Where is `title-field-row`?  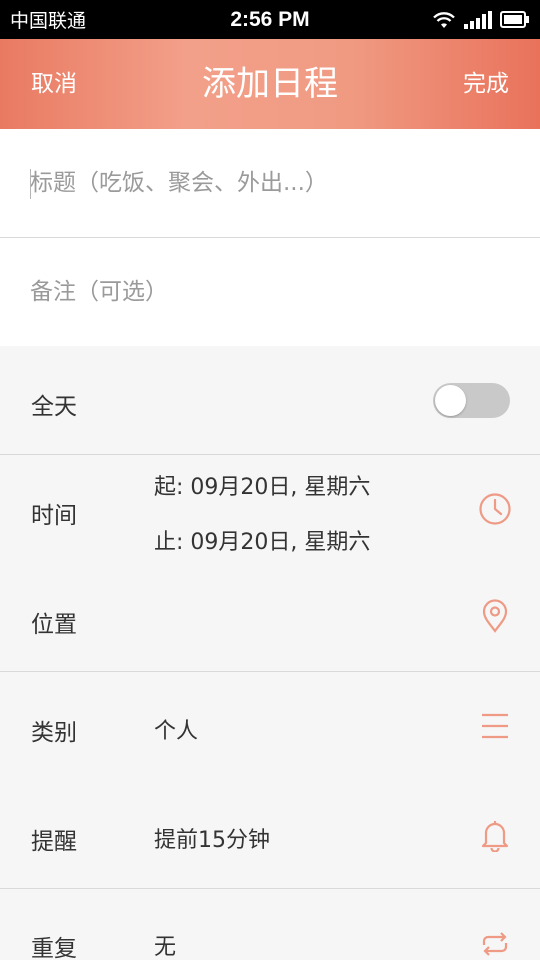
title-field-row is located at coordinates (270, 183).